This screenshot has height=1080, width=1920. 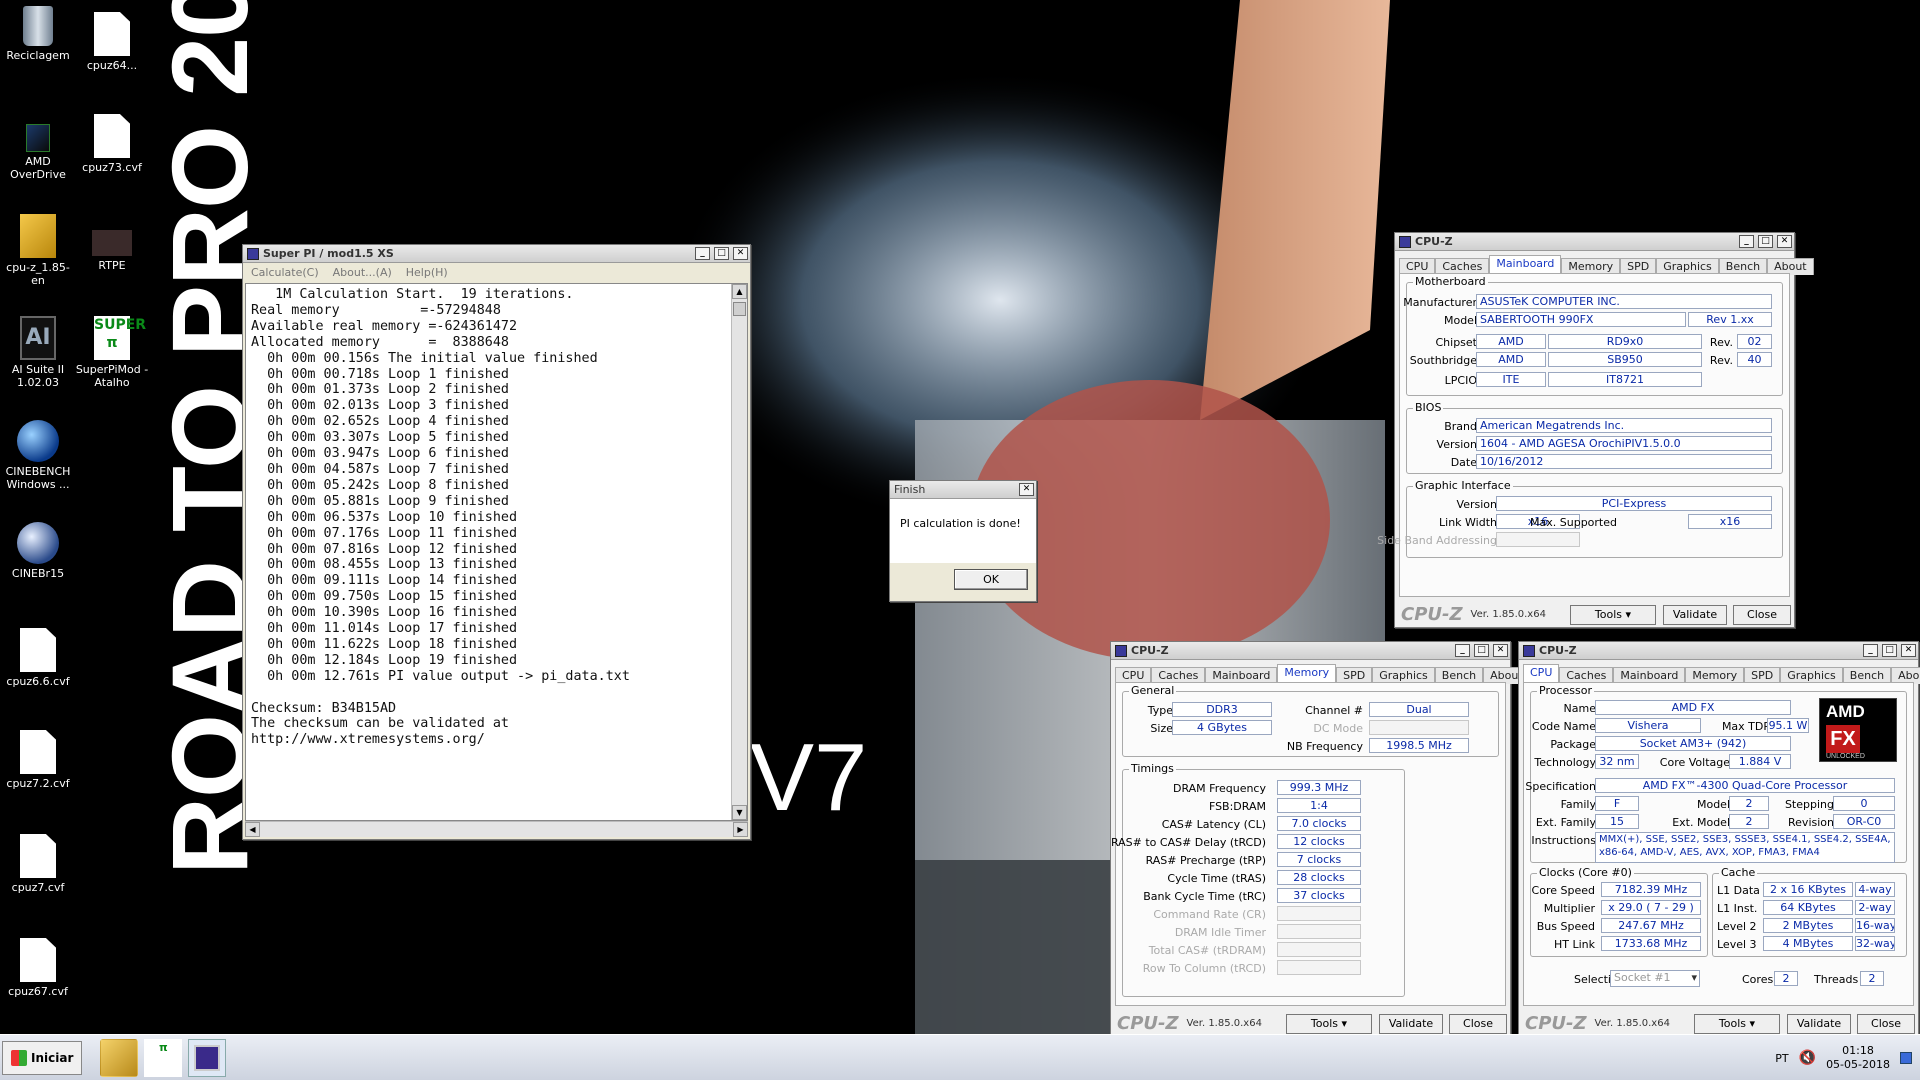 What do you see at coordinates (1450, 281) in the screenshot?
I see `motherboard-group-label: Motherboard` at bounding box center [1450, 281].